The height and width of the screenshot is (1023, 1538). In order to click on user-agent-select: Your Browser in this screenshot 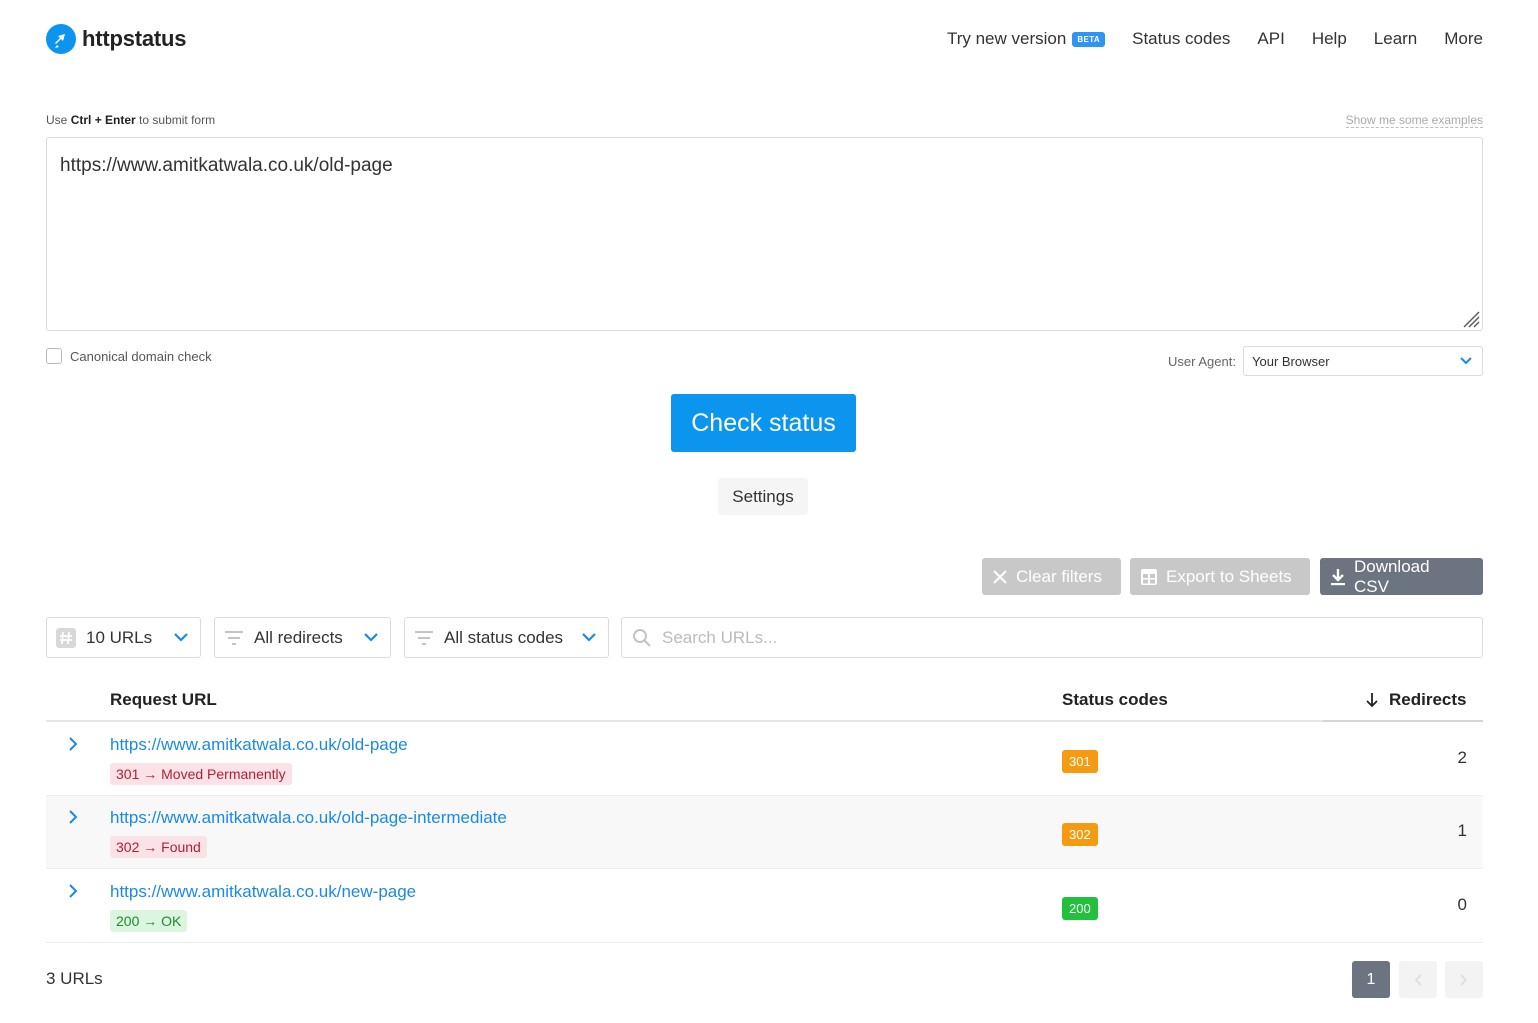, I will do `click(1363, 361)`.